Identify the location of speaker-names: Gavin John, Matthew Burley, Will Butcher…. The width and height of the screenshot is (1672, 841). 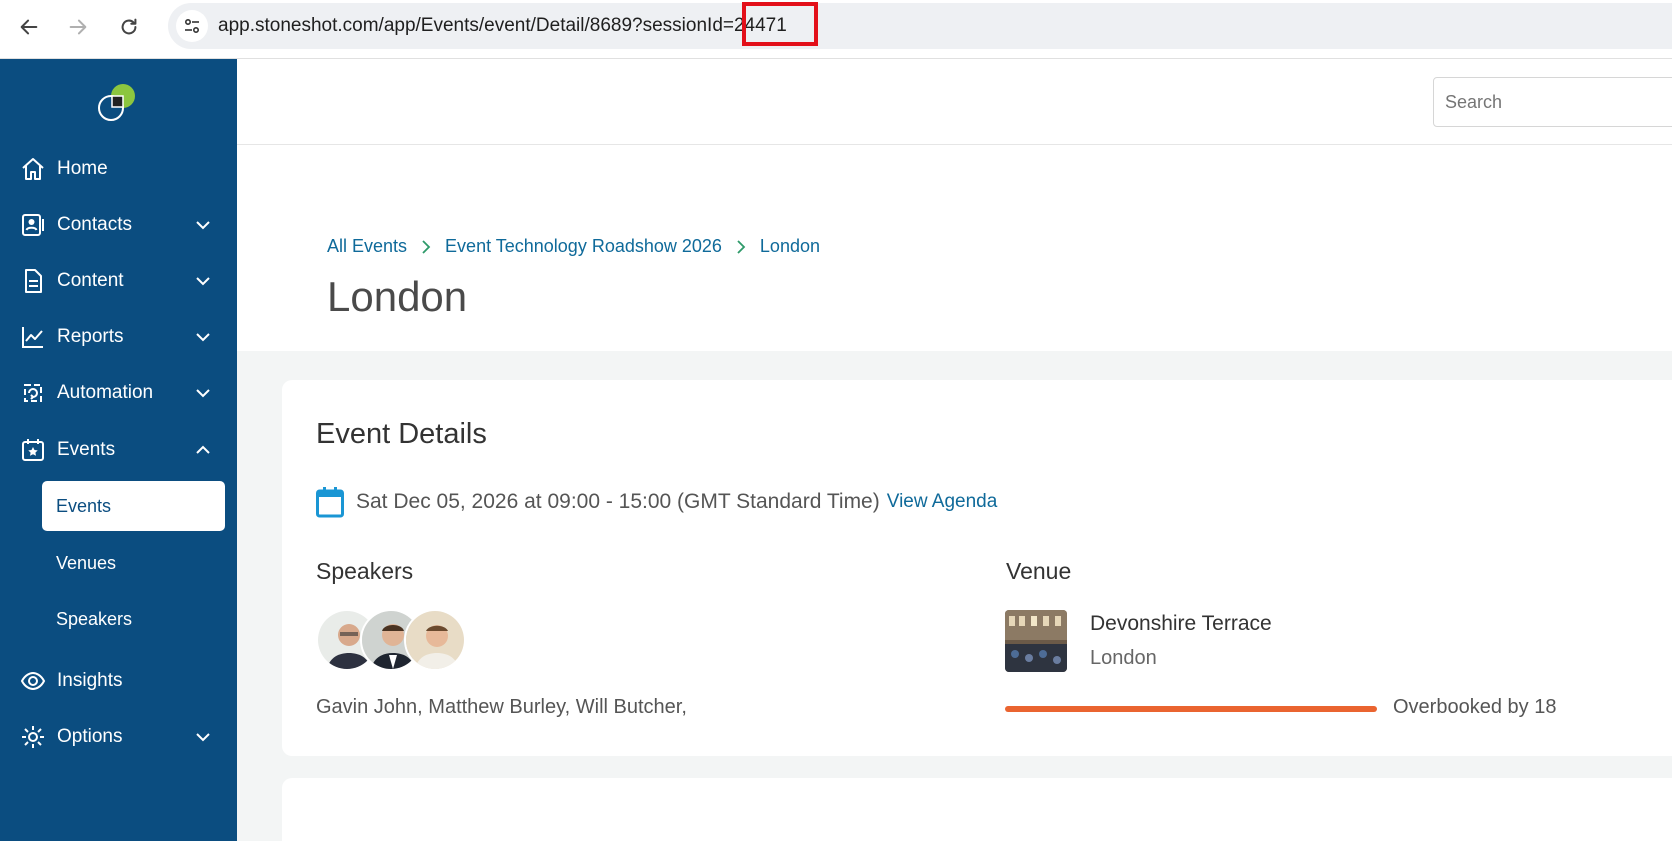
(501, 707).